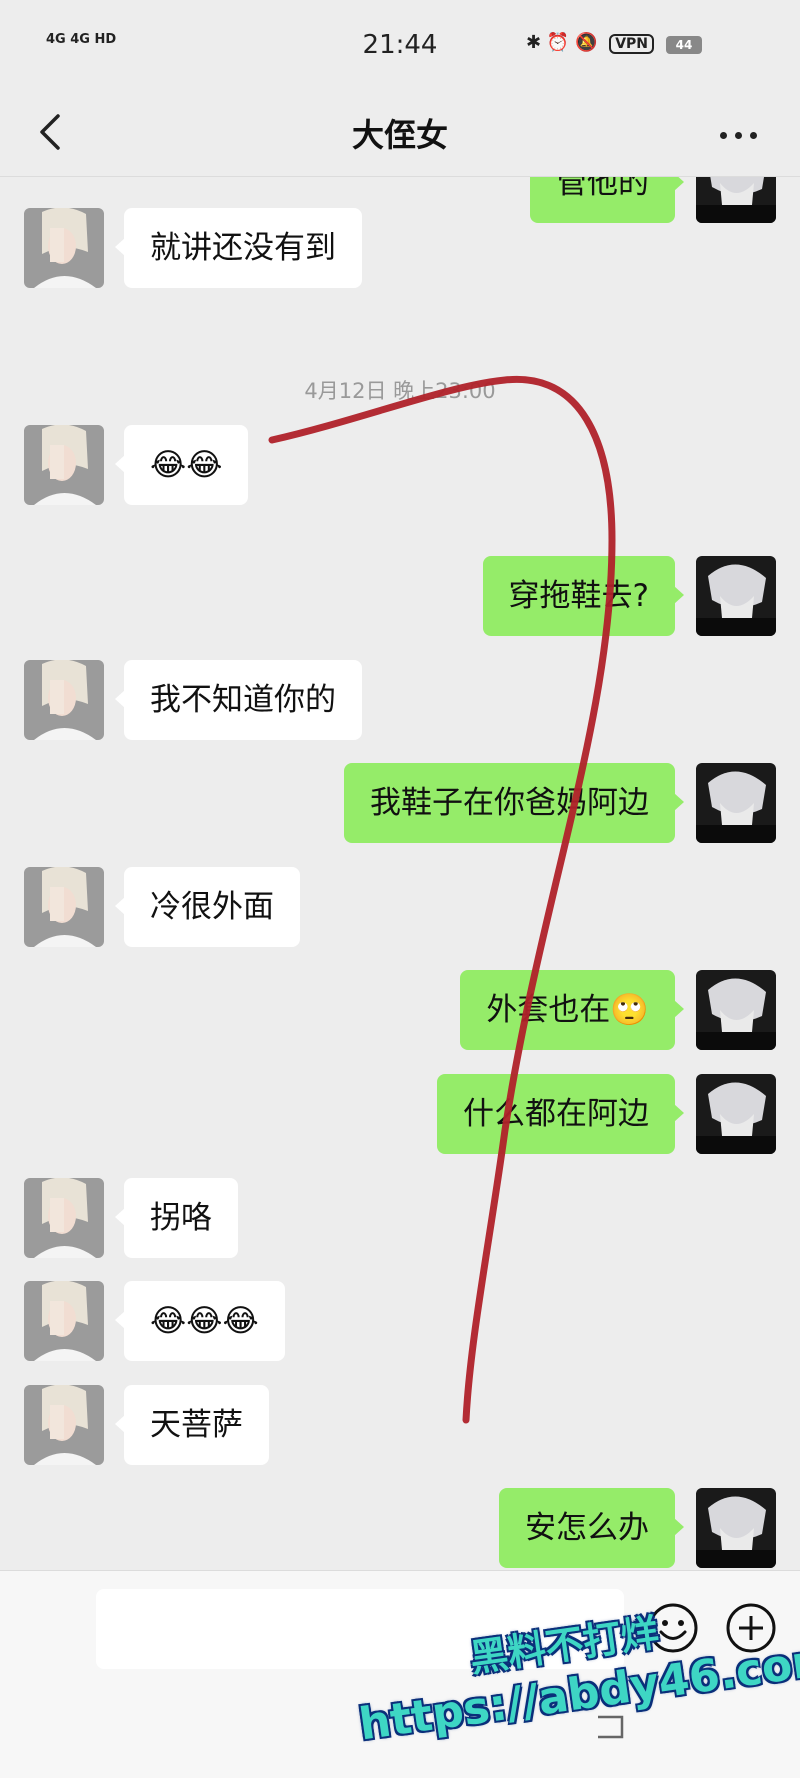  Describe the element at coordinates (400, 1674) in the screenshot. I see `input-bar` at that location.